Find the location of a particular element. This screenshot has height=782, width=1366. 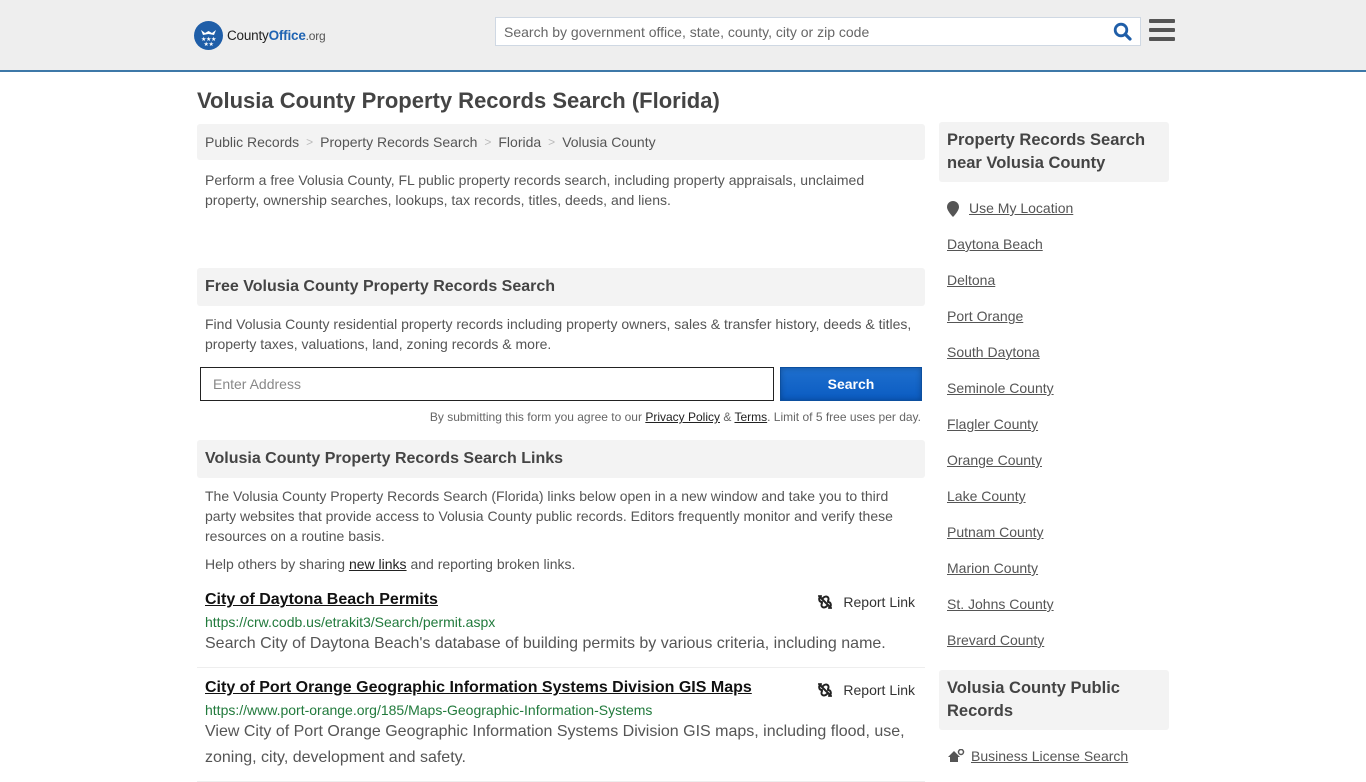

resource-link-title: City of Daytona Beach Permits is located at coordinates (321, 600).